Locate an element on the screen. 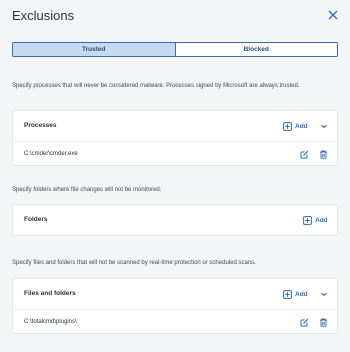 The image size is (350, 352). files-and-folders-card-header: Files and folders Add is located at coordinates (175, 294).